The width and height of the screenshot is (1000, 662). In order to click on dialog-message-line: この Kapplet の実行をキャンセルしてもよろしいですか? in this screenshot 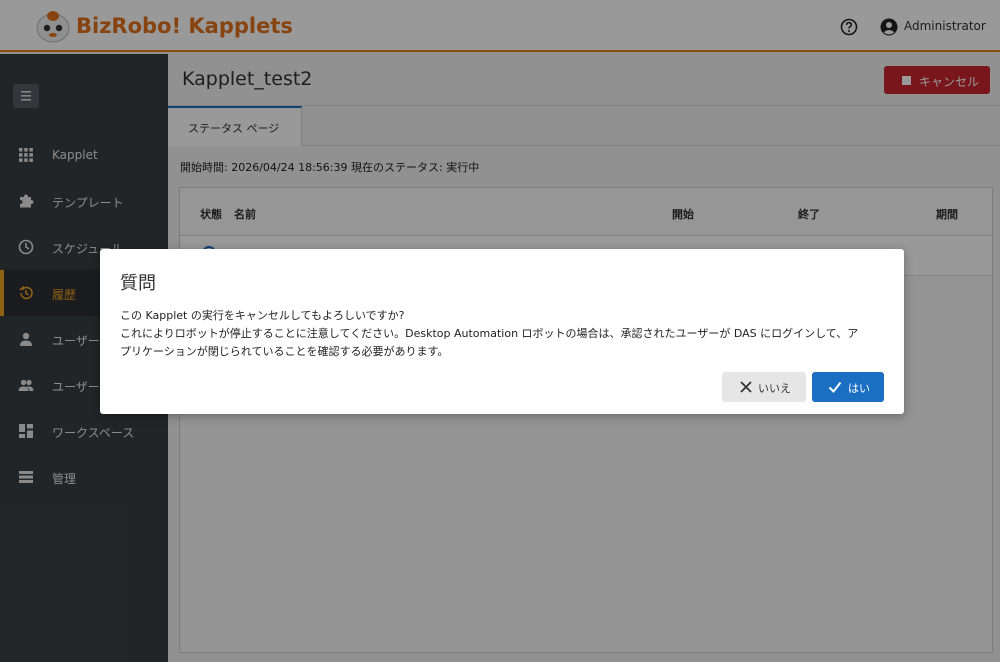, I will do `click(262, 315)`.